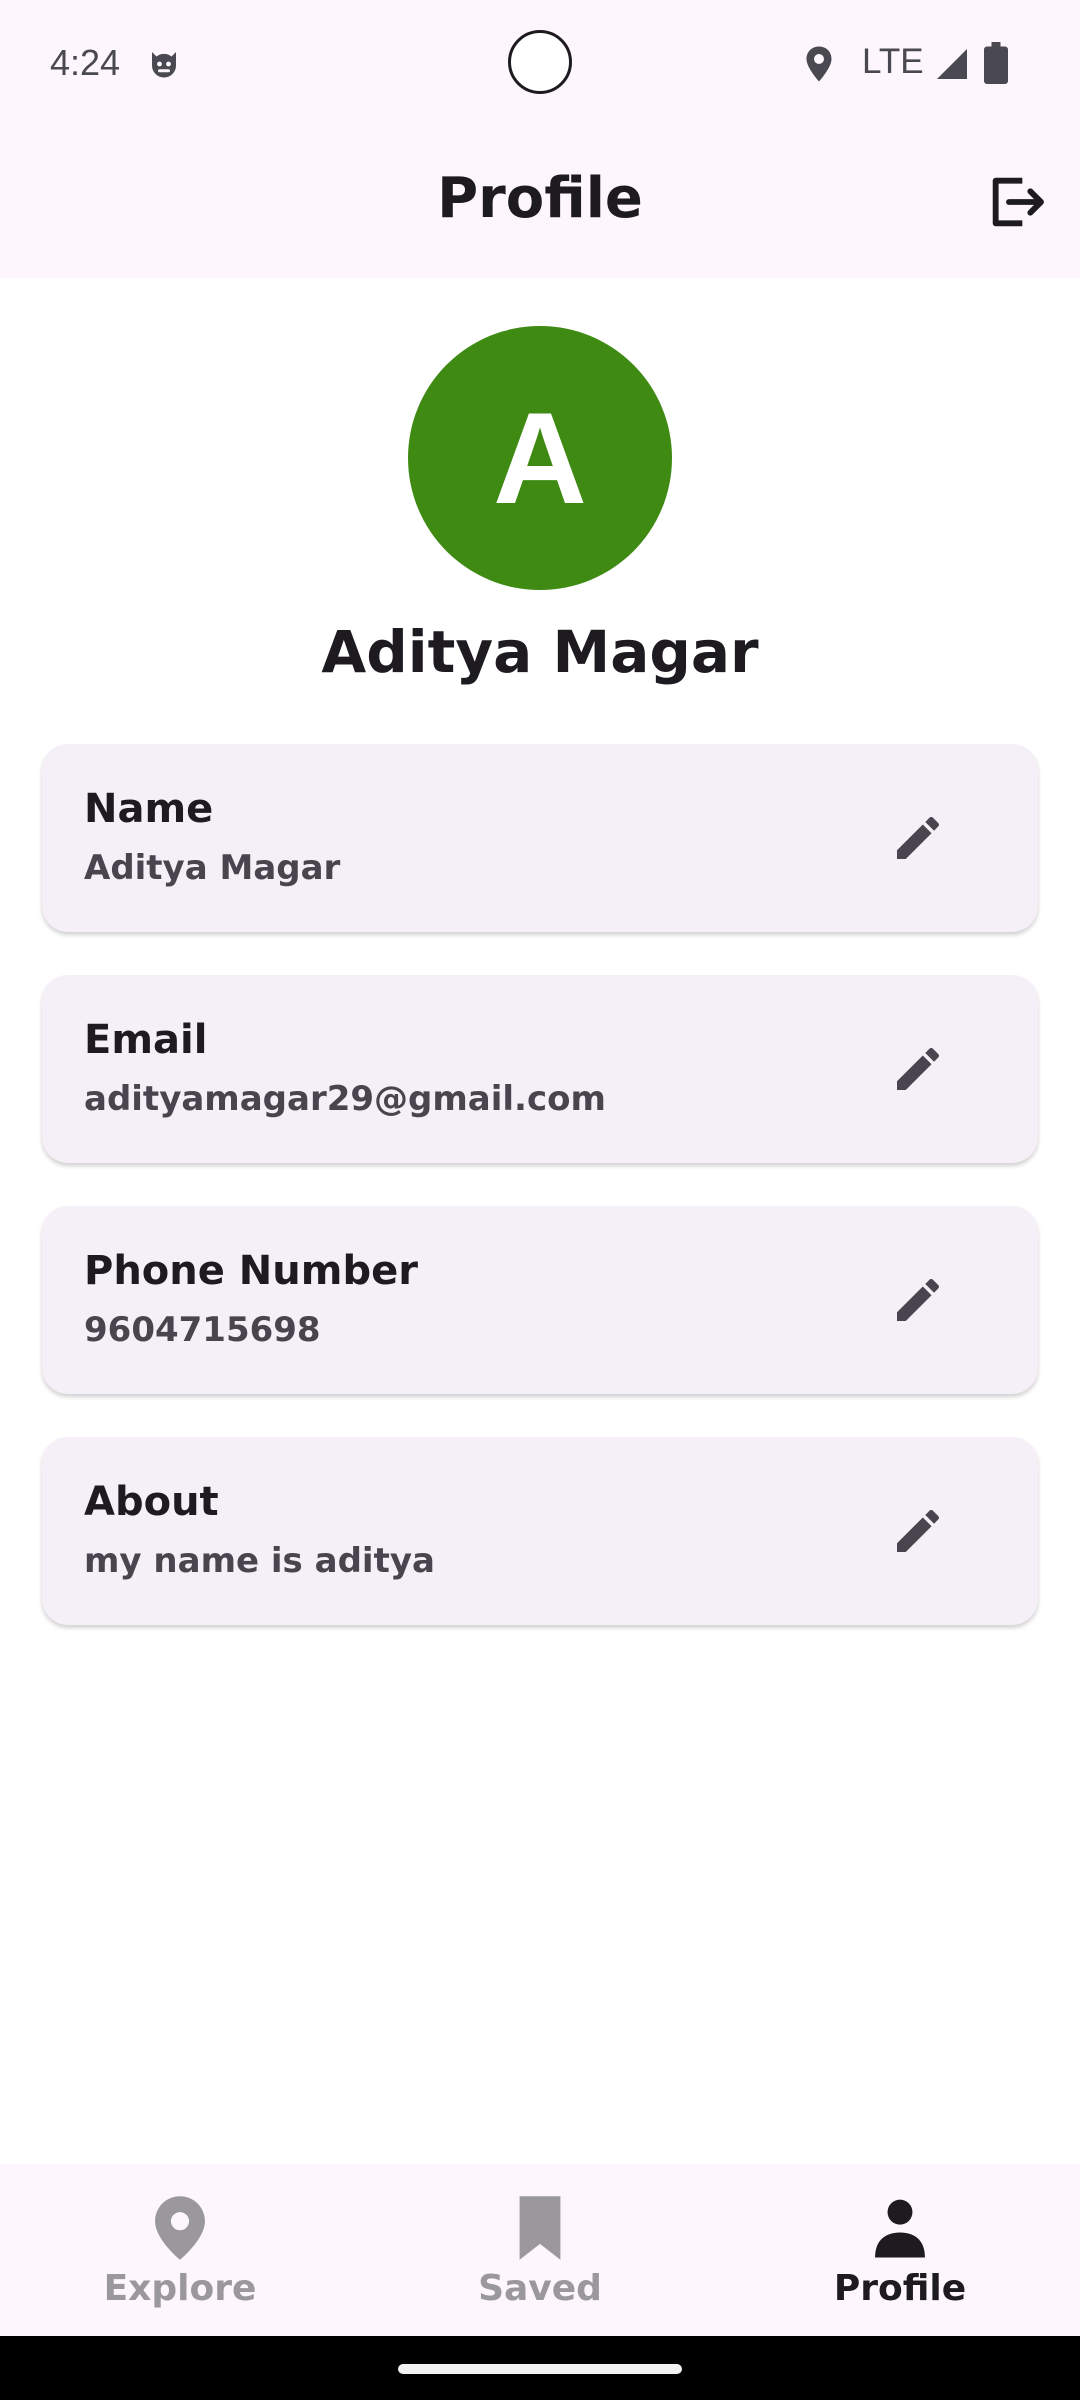  I want to click on phone-card: Phone Number 9604715698, so click(540, 1300).